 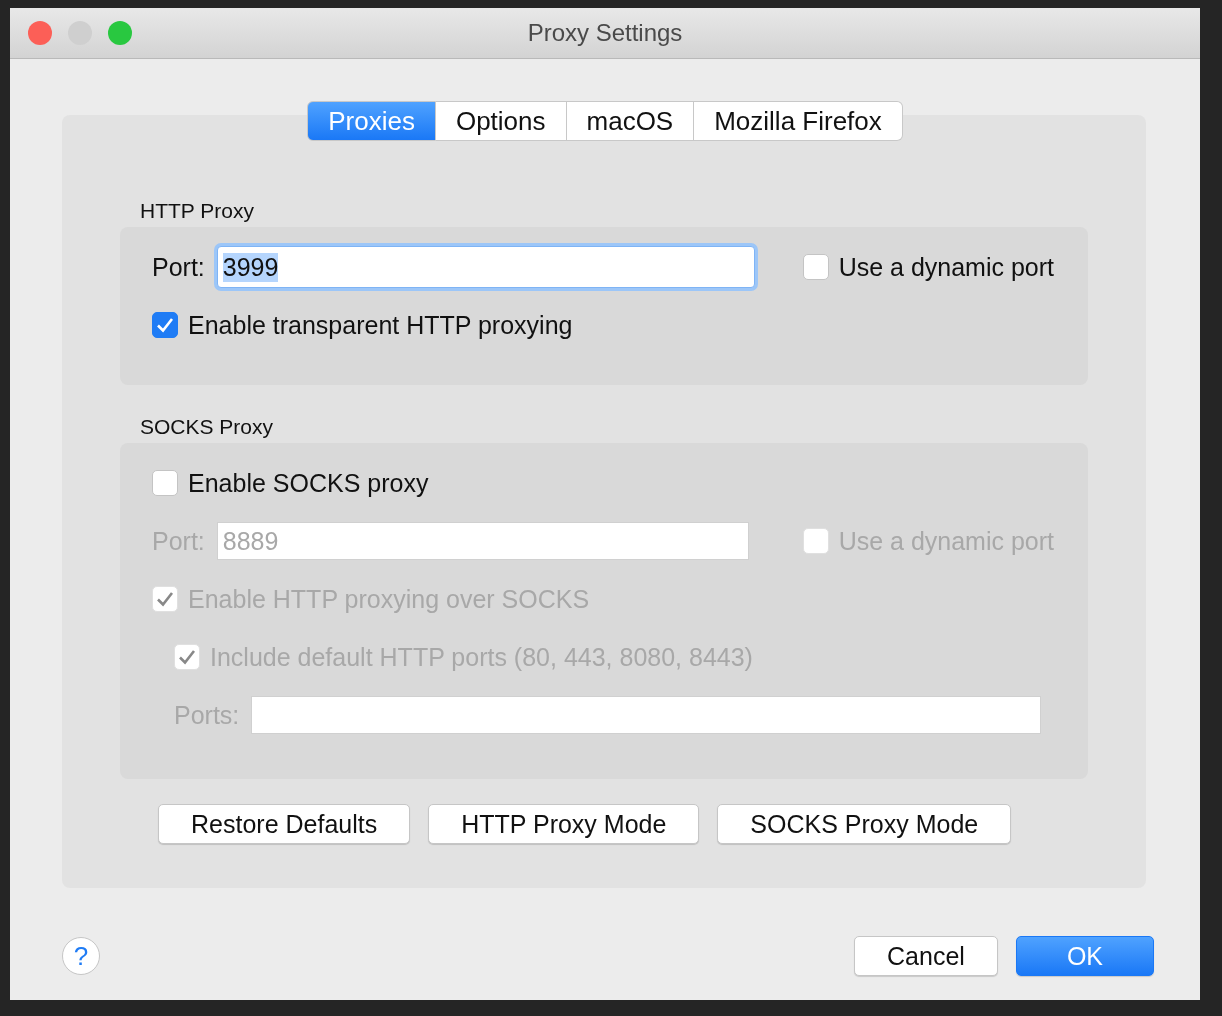 I want to click on tab: Mozilla Firefox, so click(x=798, y=121).